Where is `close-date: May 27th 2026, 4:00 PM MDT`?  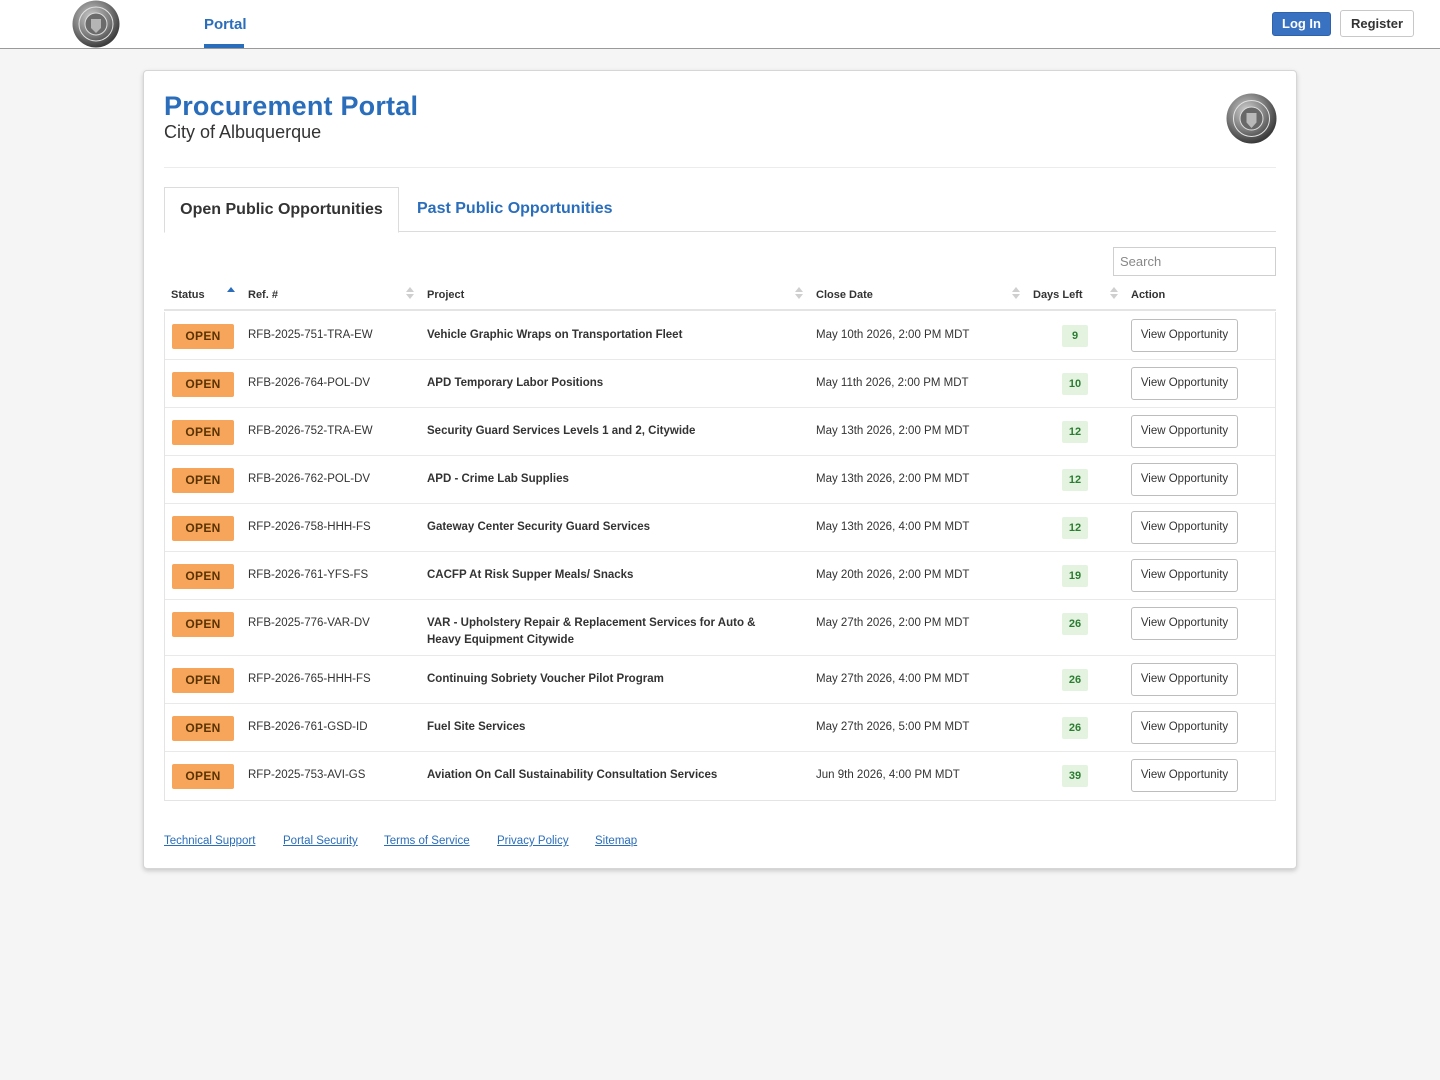
close-date: May 27th 2026, 4:00 PM MDT is located at coordinates (893, 679).